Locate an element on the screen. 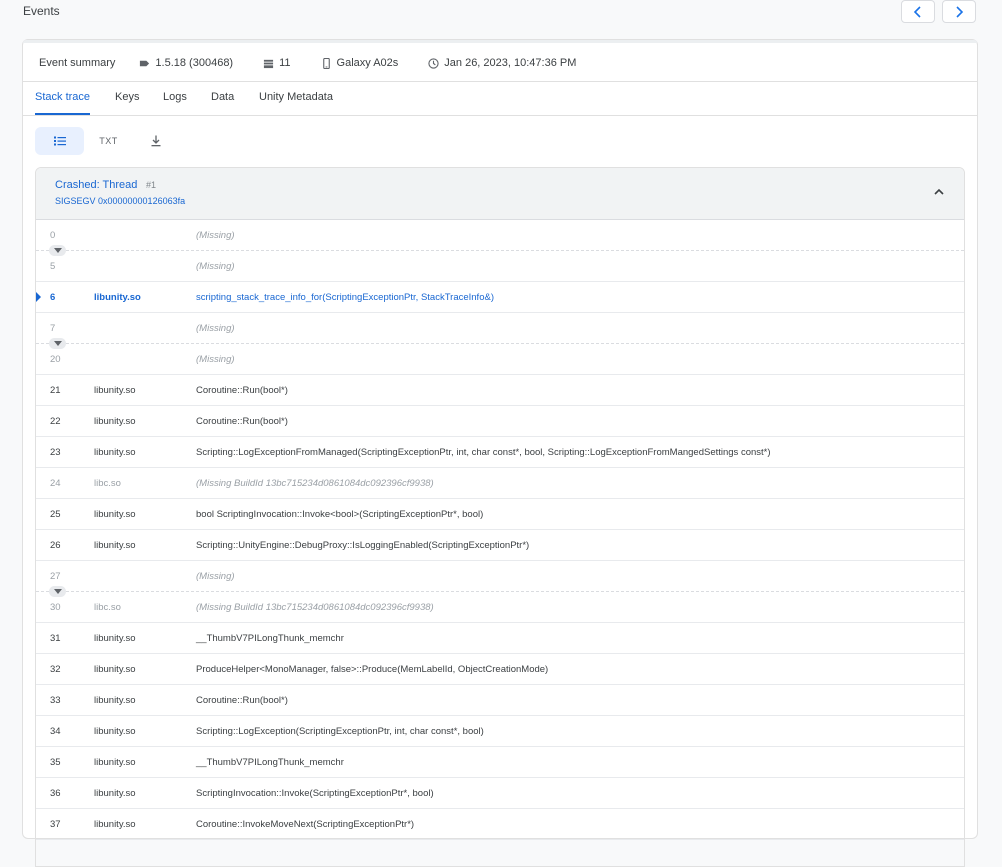 This screenshot has height=867, width=1002. frame-number: 30 is located at coordinates (55, 607).